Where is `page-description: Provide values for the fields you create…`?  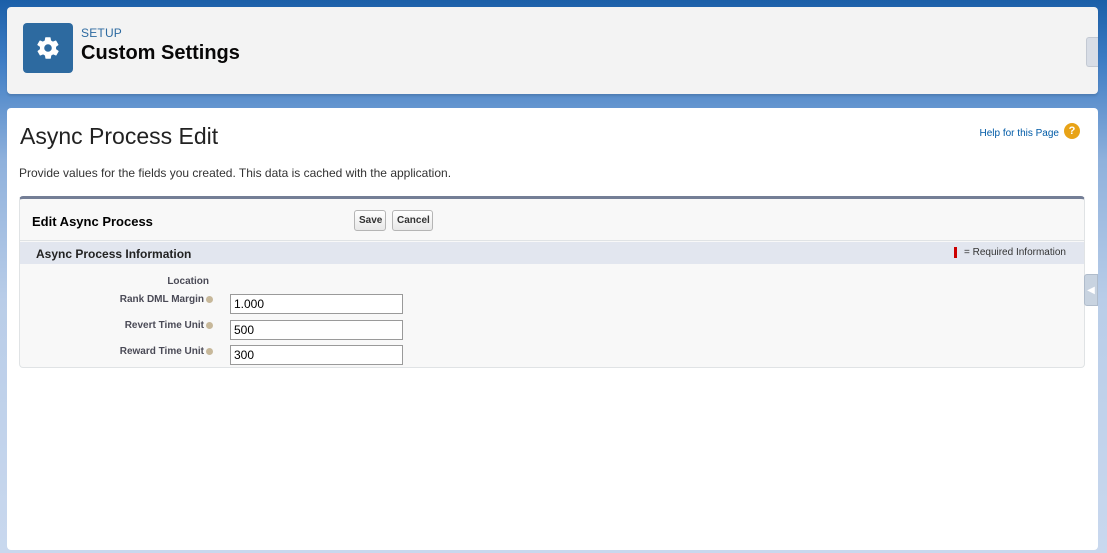 page-description: Provide values for the fields you create… is located at coordinates (235, 173).